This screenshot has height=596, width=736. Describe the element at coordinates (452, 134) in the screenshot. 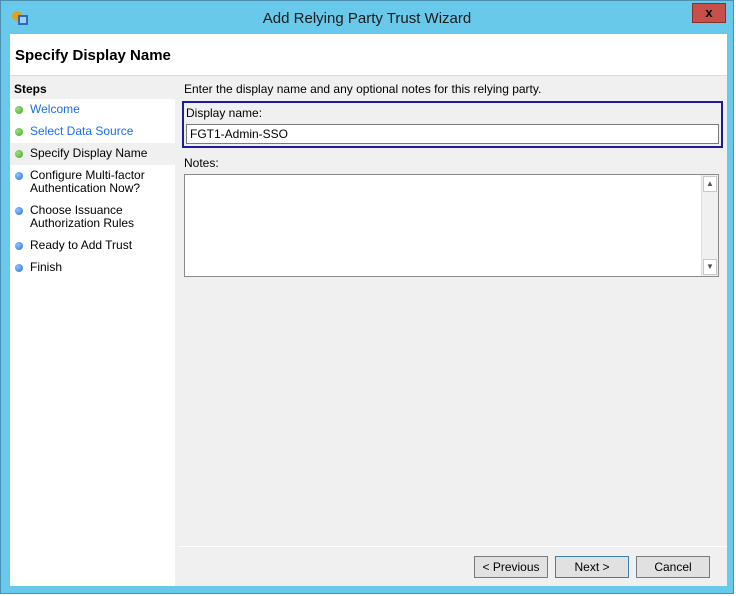

I see `display-name-input` at that location.